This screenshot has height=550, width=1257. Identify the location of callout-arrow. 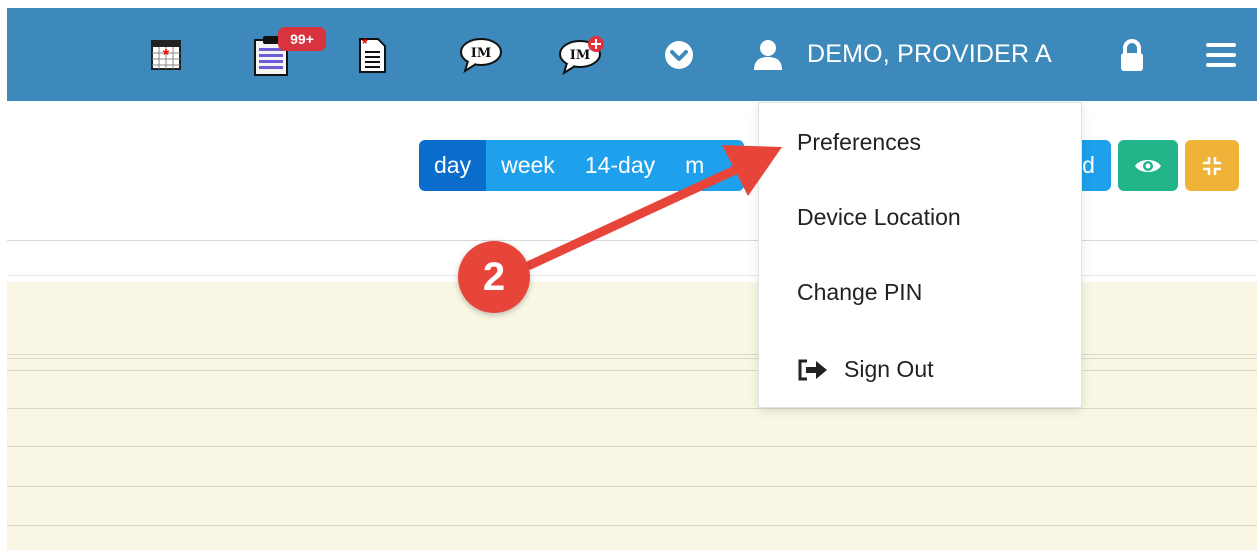
(653, 207).